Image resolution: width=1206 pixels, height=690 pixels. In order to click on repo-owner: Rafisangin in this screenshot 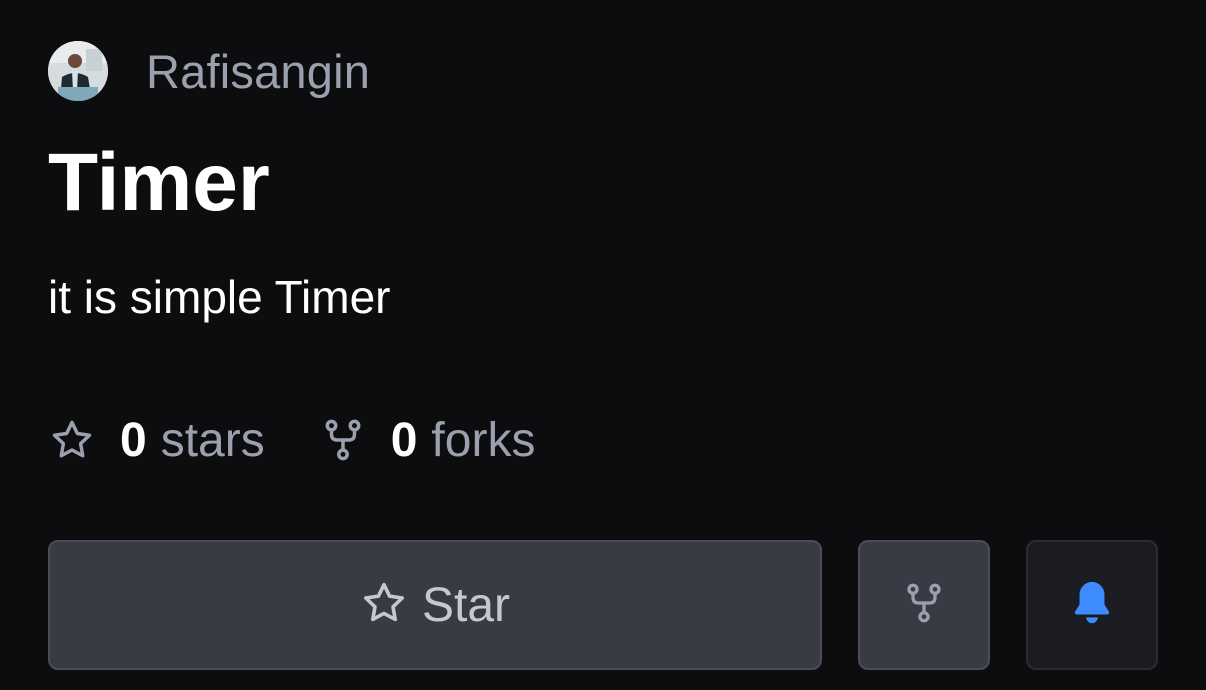, I will do `click(209, 71)`.